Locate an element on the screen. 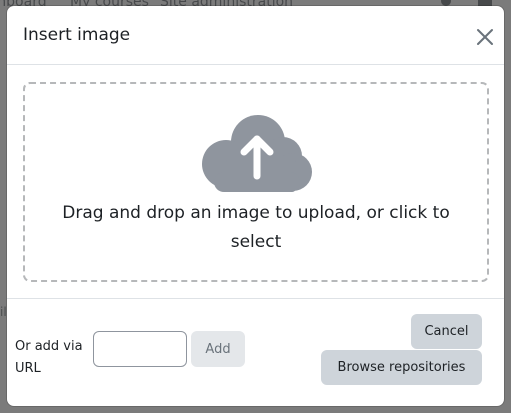  browse-repositories-button: Browse repositories is located at coordinates (401, 367).